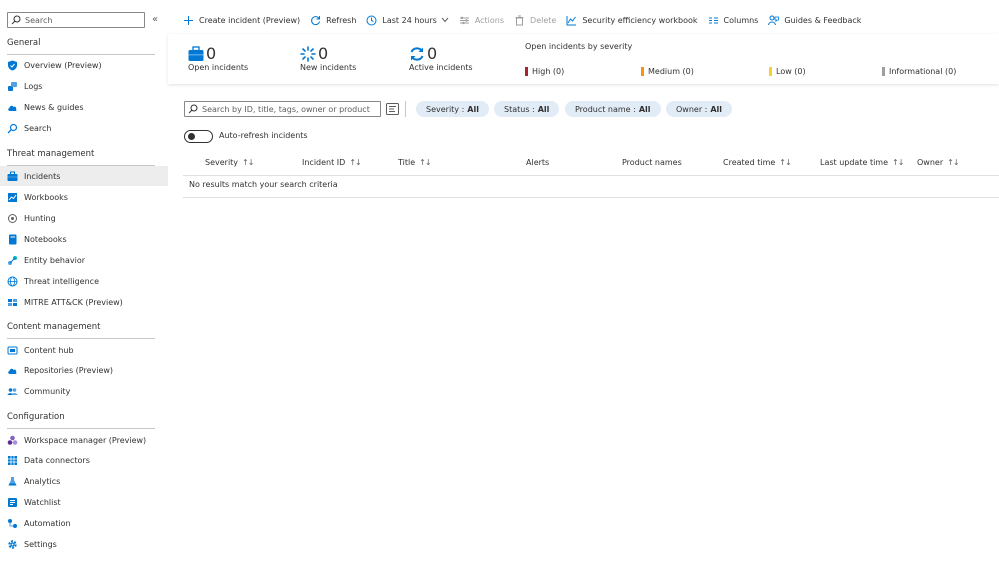 The width and height of the screenshot is (999, 574). Describe the element at coordinates (548, 71) in the screenshot. I see `severity-high-label: High (0)` at that location.